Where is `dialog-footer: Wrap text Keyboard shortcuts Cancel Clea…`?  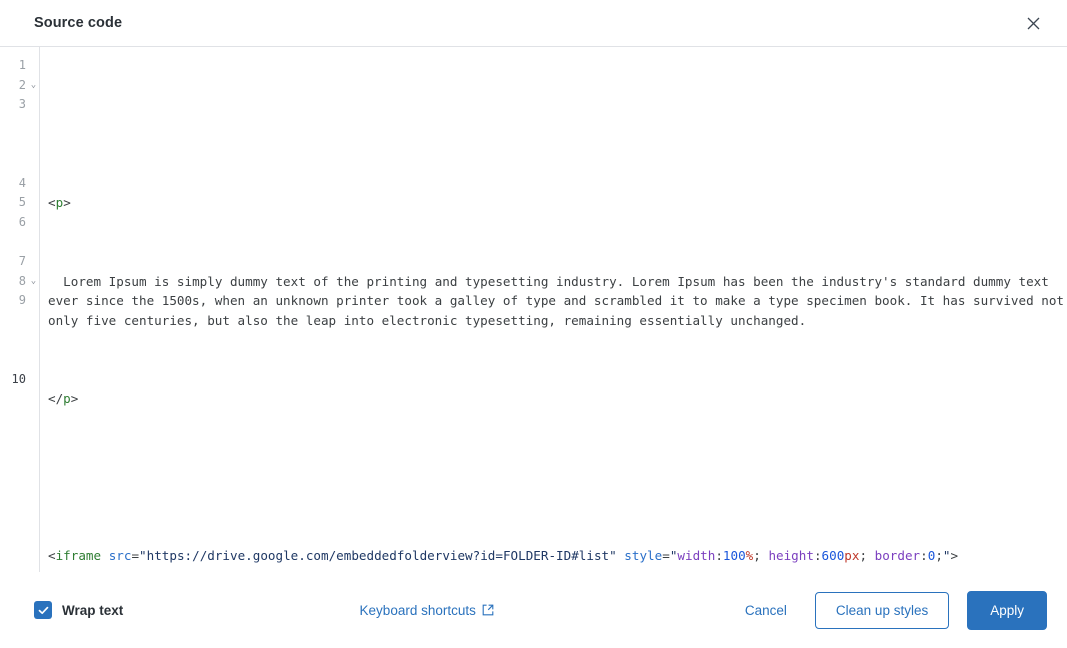 dialog-footer: Wrap text Keyboard shortcuts Cancel Clea… is located at coordinates (533, 610).